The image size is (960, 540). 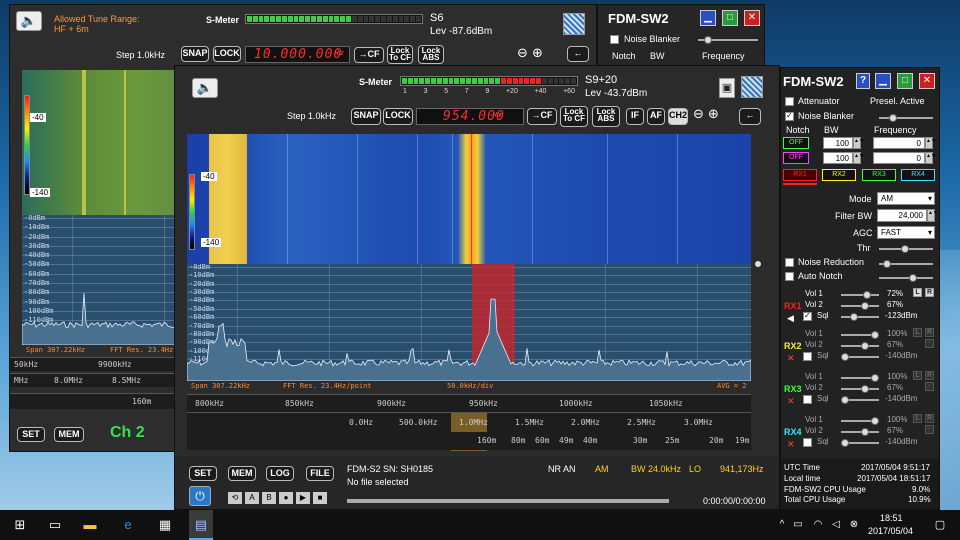 I want to click on notch-2-freq-spin: ▲▼, so click(x=930, y=158).